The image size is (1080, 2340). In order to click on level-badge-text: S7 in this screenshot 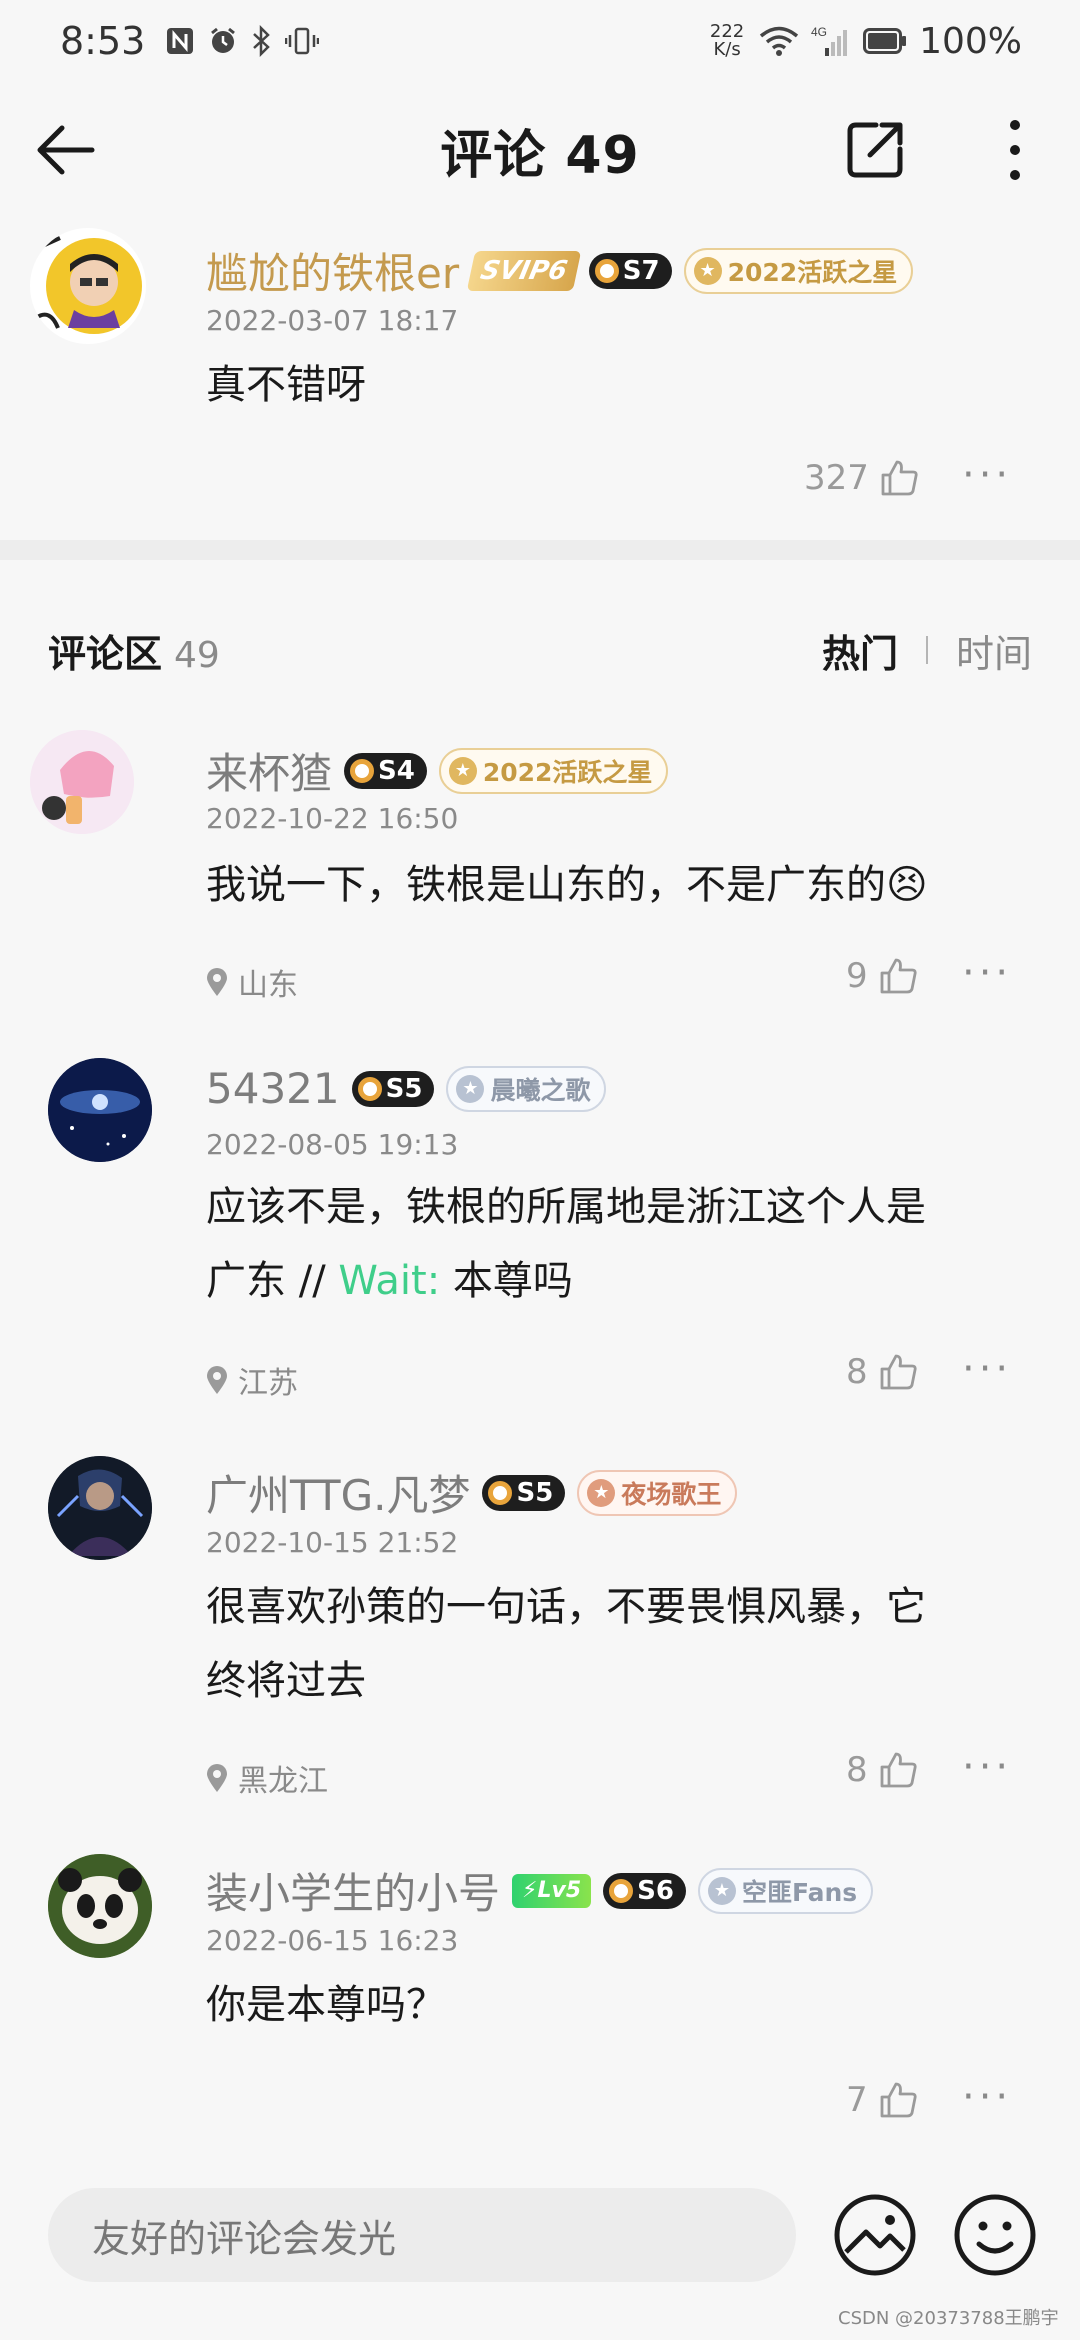, I will do `click(641, 270)`.